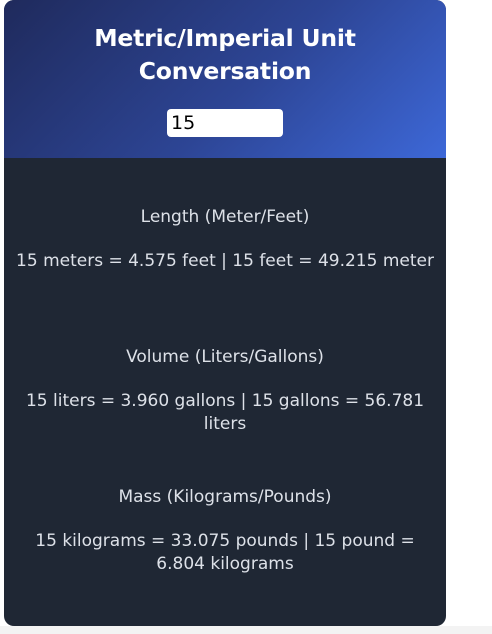 Image resolution: width=492 pixels, height=634 pixels. I want to click on volume-heading: Volume (Liters/Gallons), so click(225, 357).